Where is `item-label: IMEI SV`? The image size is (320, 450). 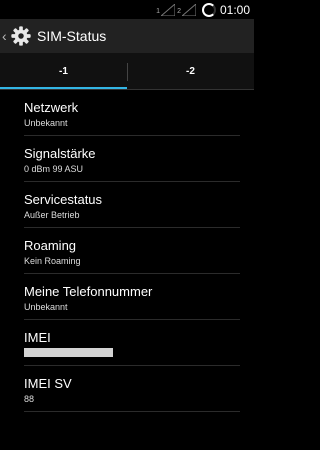
item-label: IMEI SV is located at coordinates (48, 383).